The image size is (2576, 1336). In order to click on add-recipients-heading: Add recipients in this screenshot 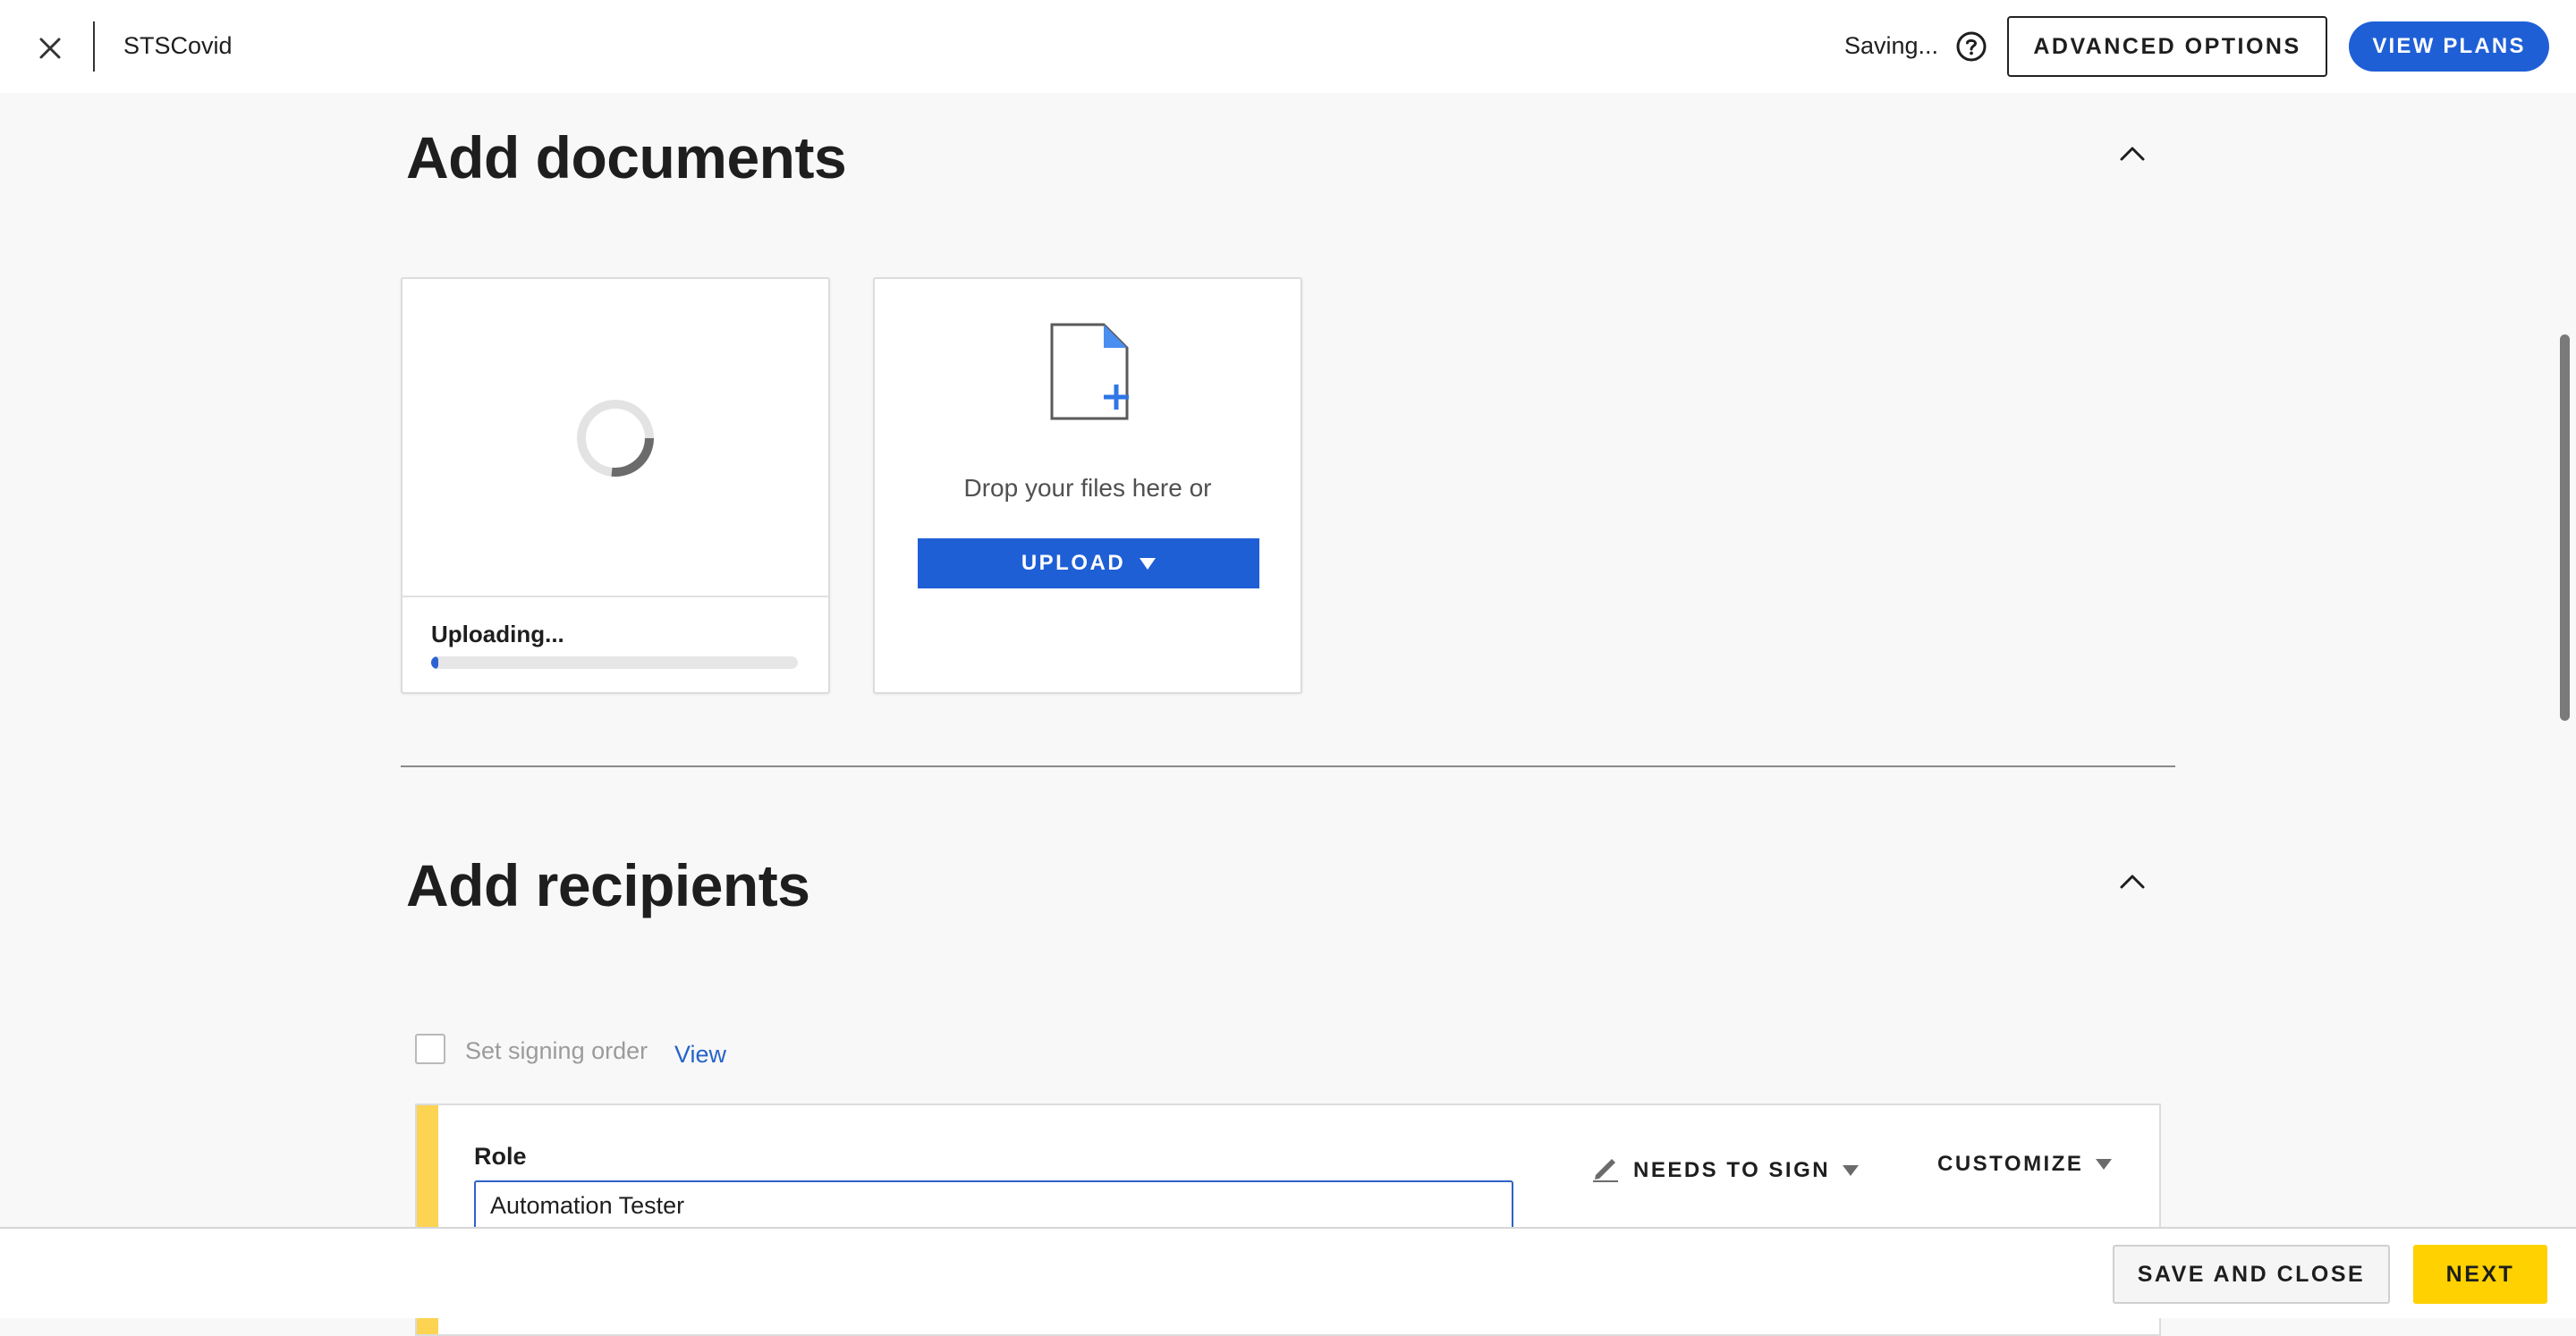, I will do `click(608, 885)`.